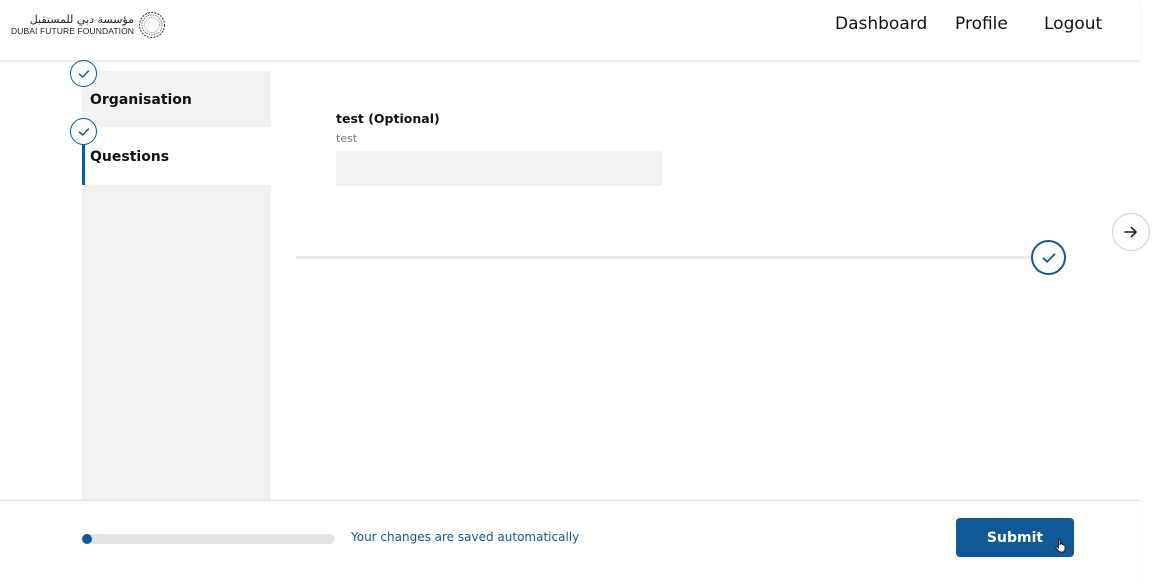 The height and width of the screenshot is (587, 1157). I want to click on sidebar-item-label: Questions, so click(130, 157).